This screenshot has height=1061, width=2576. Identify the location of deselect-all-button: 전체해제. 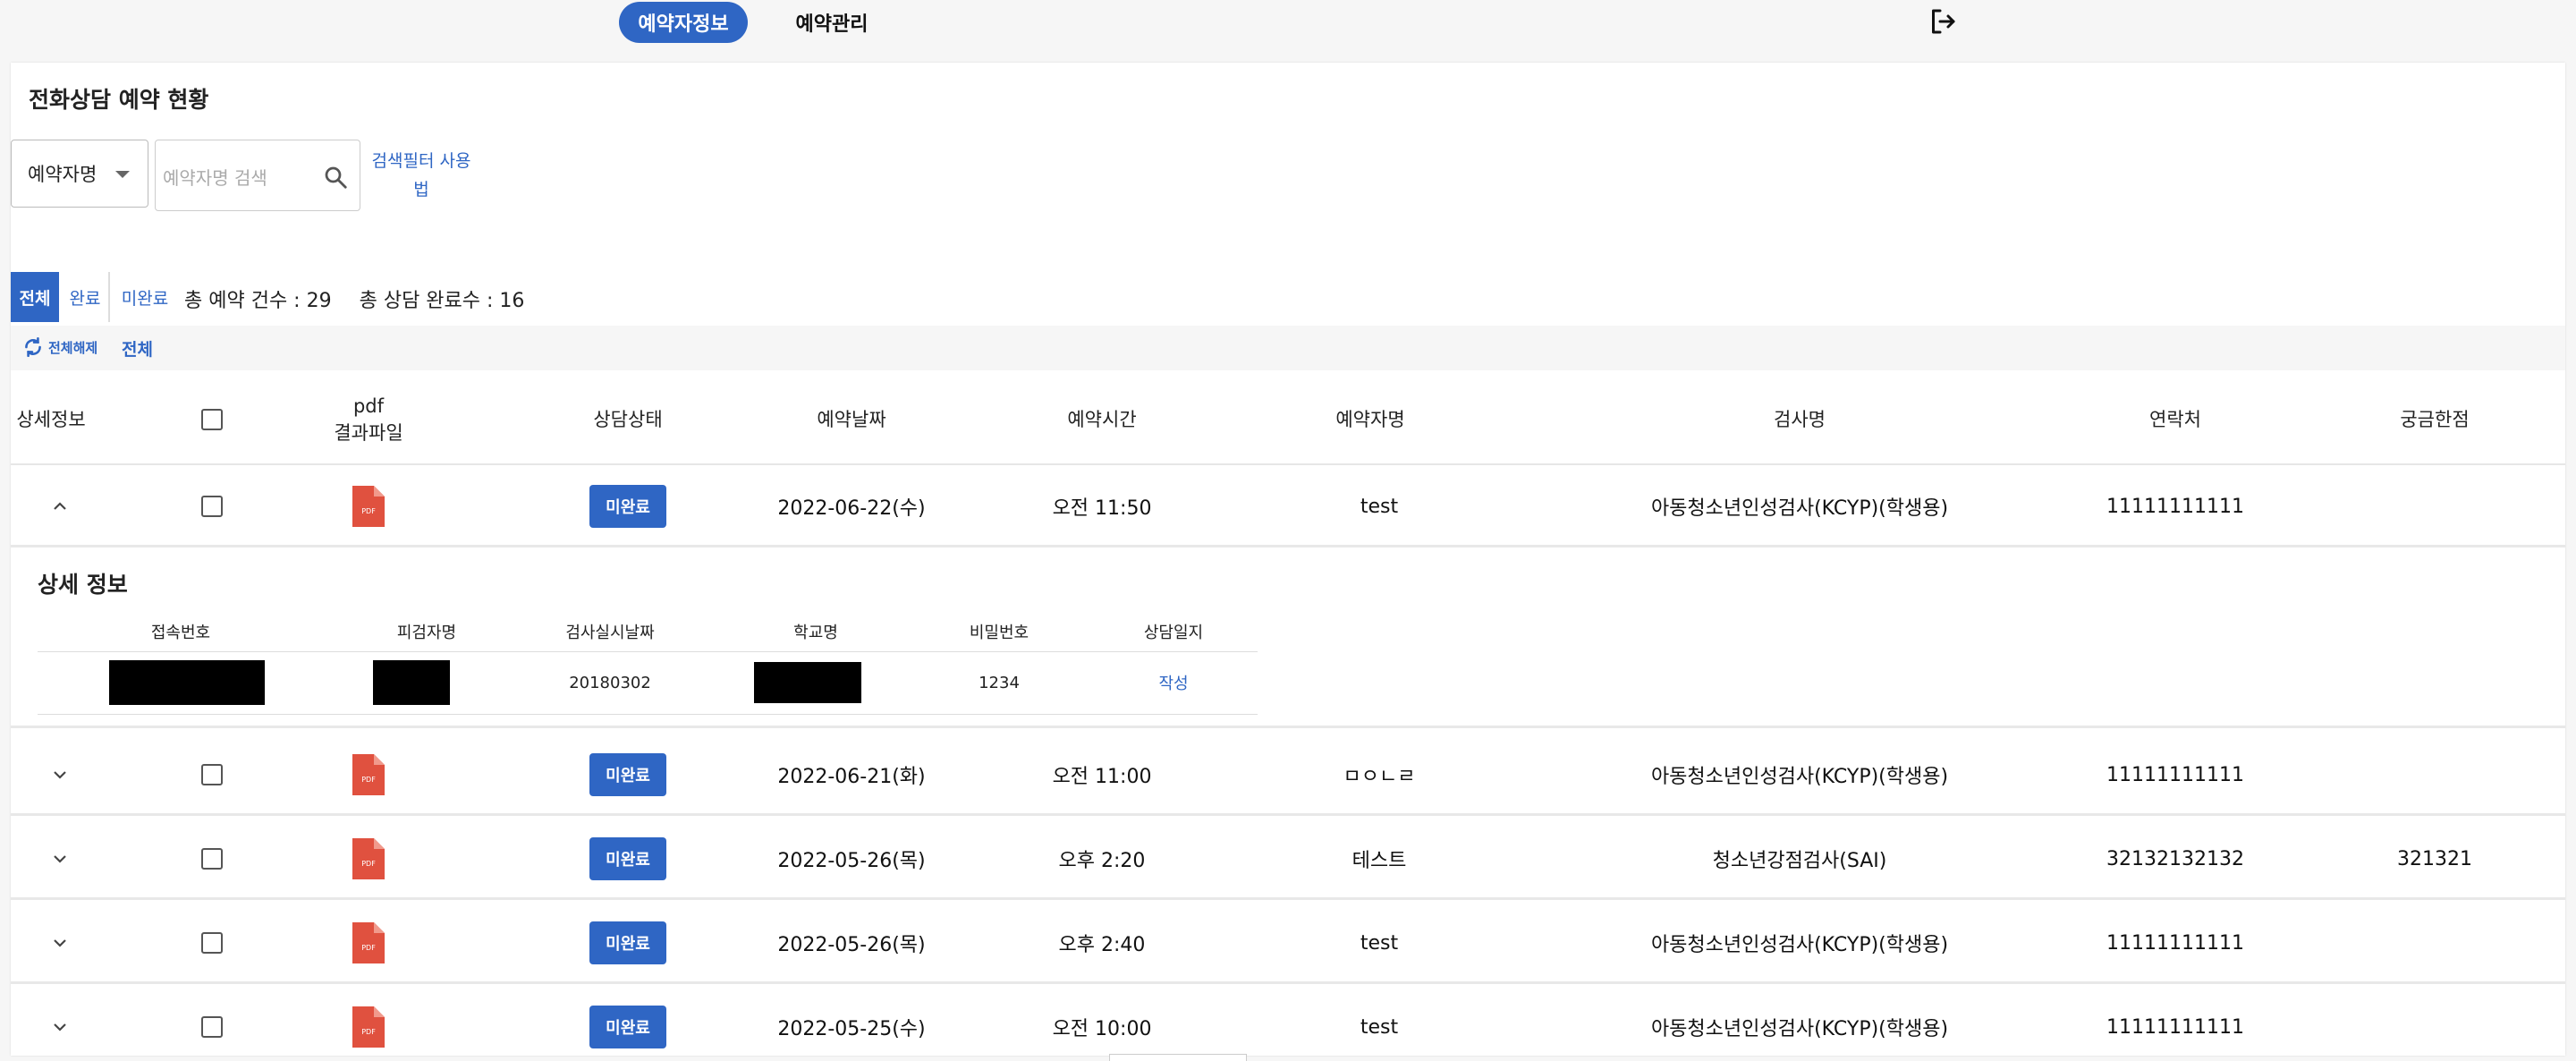
(59, 347).